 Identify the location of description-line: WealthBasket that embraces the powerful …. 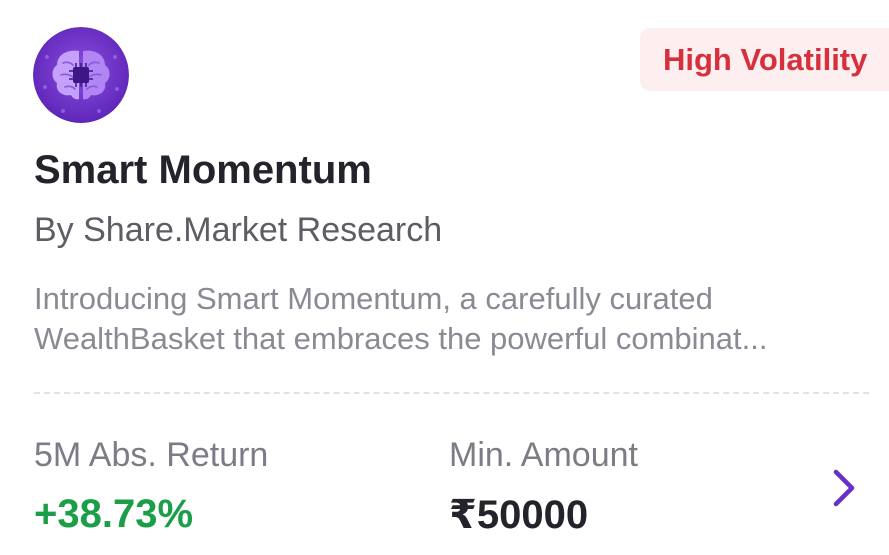
(401, 338).